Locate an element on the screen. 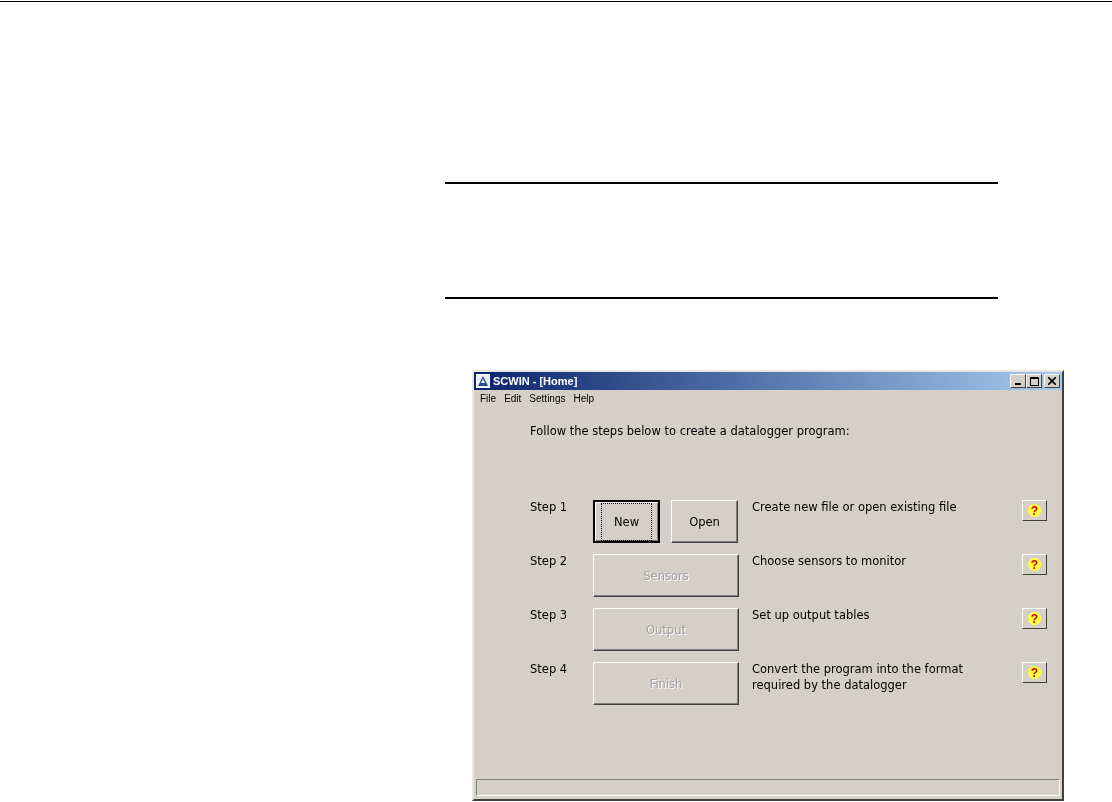 Image resolution: width=1112 pixels, height=802 pixels. intro-text: Follow the steps below to create a datalogger program: is located at coordinates (690, 431).